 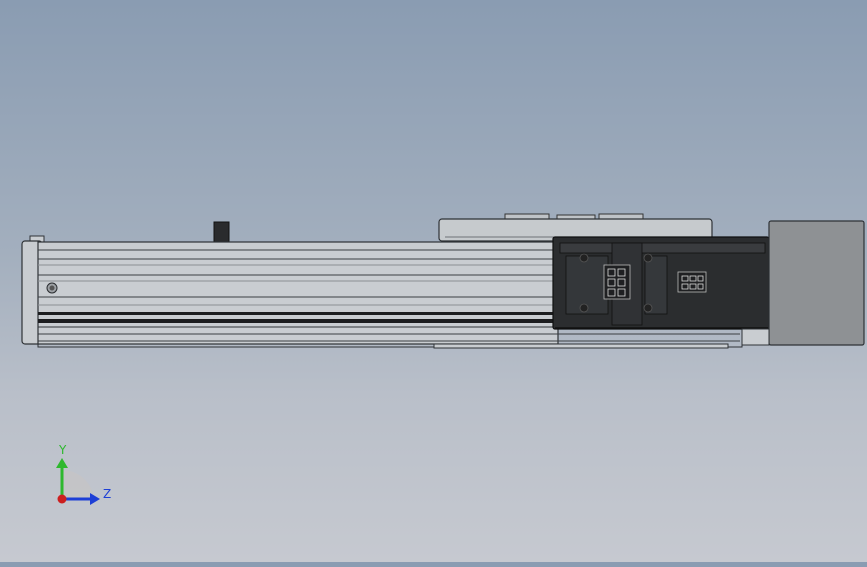 I want to click on z-axis-label: Z, so click(x=107, y=494).